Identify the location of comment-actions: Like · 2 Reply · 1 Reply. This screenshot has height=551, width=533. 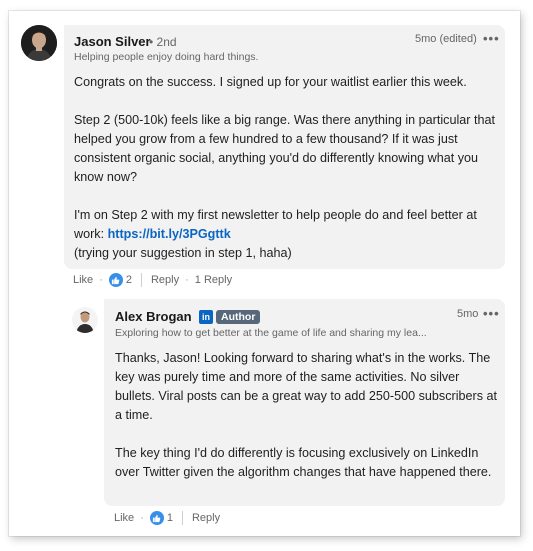
(152, 280).